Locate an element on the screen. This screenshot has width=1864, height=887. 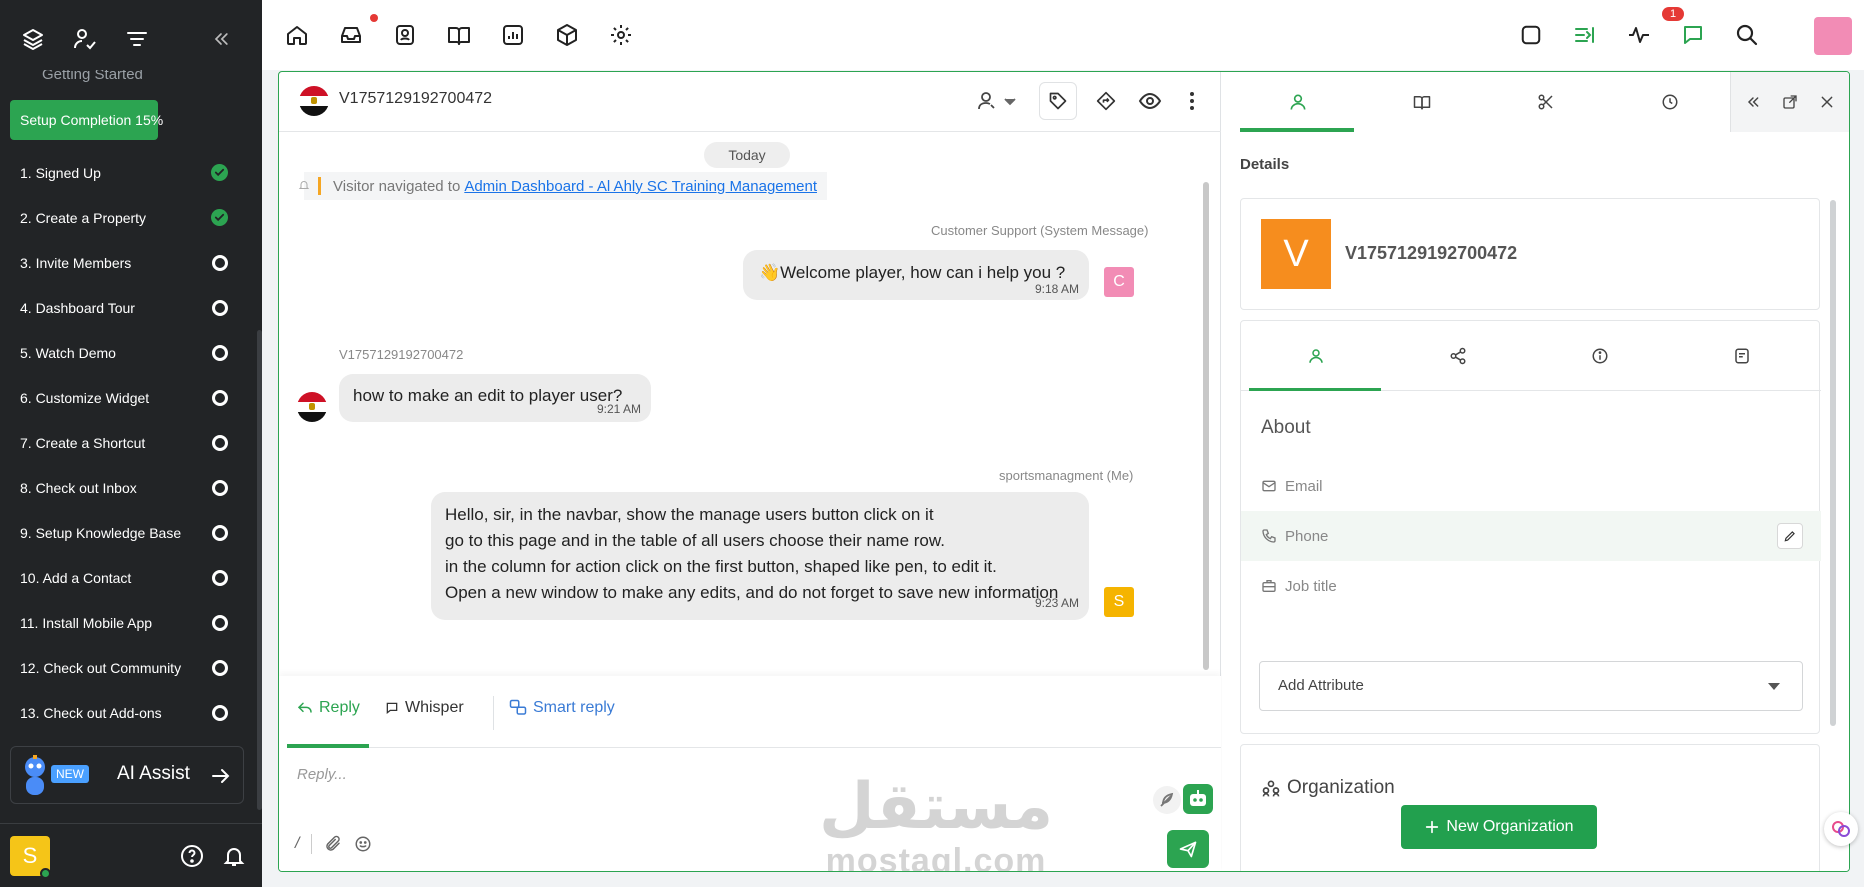
home-icon is located at coordinates (297, 35).